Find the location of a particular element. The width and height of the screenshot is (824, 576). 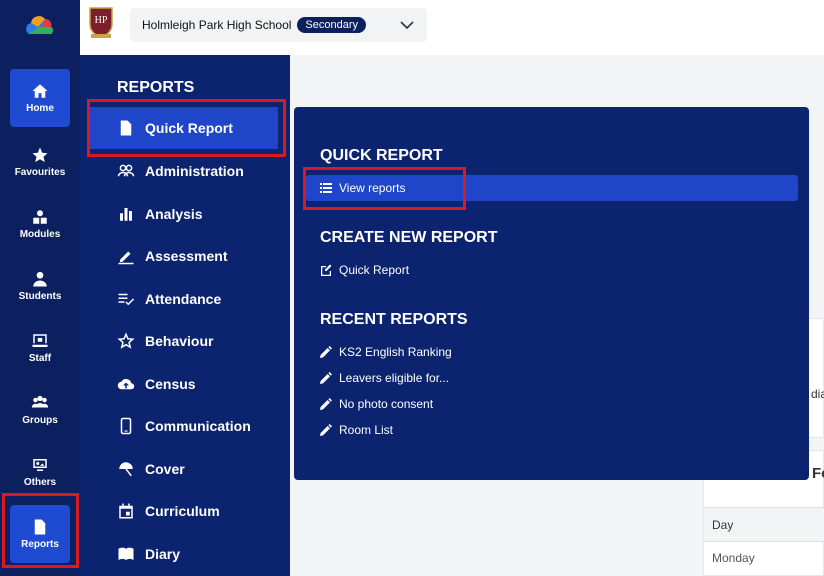

rail-item-favourites: Favourites is located at coordinates (40, 162).